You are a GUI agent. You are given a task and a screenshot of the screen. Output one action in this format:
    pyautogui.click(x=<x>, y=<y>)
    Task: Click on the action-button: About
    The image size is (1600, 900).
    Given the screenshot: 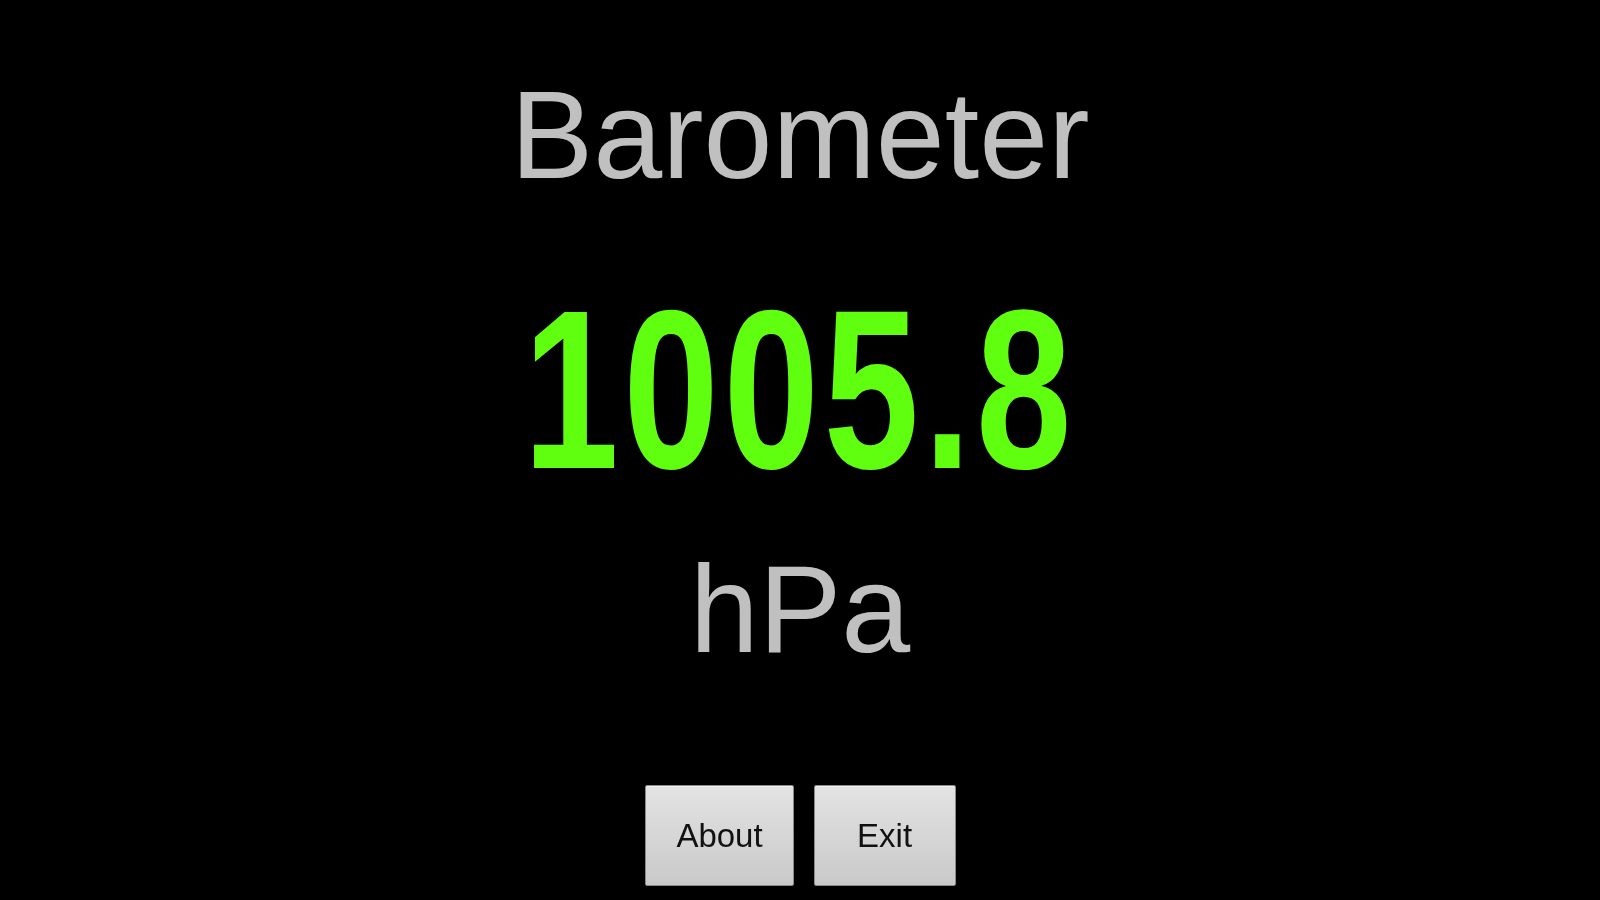 What is the action you would take?
    pyautogui.click(x=719, y=835)
    